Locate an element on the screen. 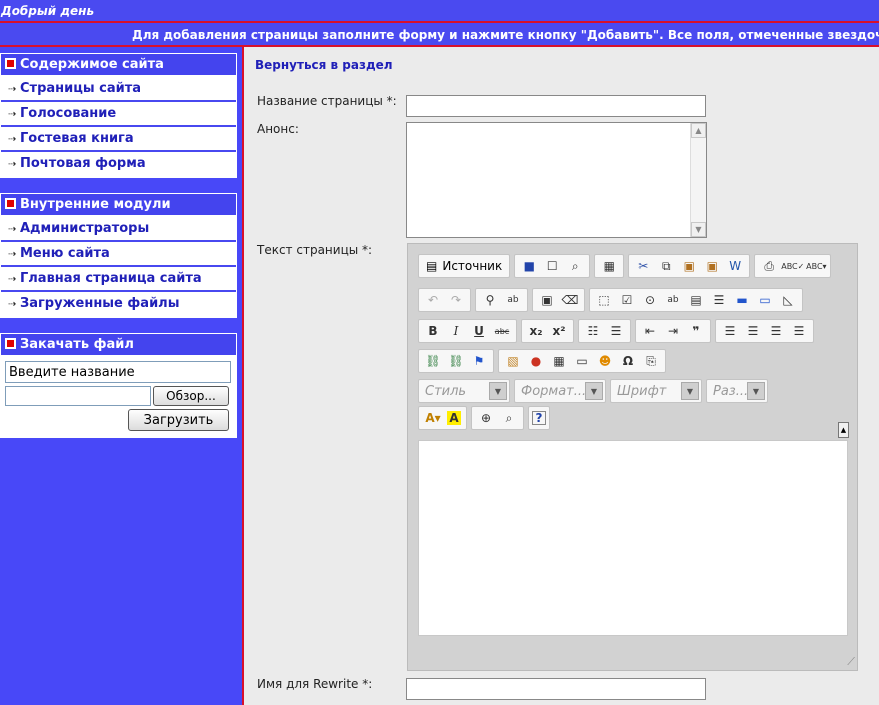  toolbar-group-links: ⛓ ⛓ ⚑ is located at coordinates (456, 361).